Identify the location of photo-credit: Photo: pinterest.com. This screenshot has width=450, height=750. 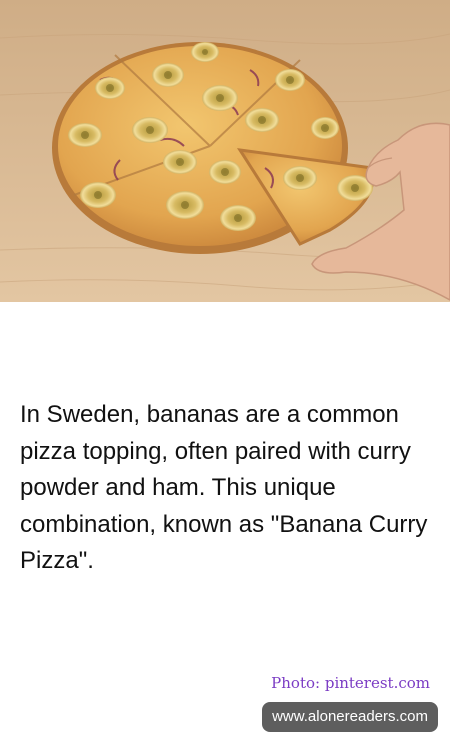
(350, 683).